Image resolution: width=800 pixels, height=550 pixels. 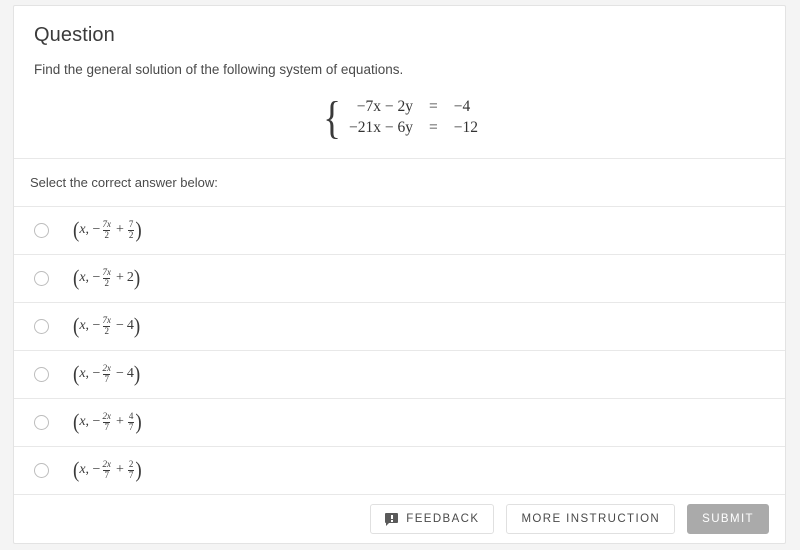 What do you see at coordinates (96, 326) in the screenshot?
I see `option-3-sign: −` at bounding box center [96, 326].